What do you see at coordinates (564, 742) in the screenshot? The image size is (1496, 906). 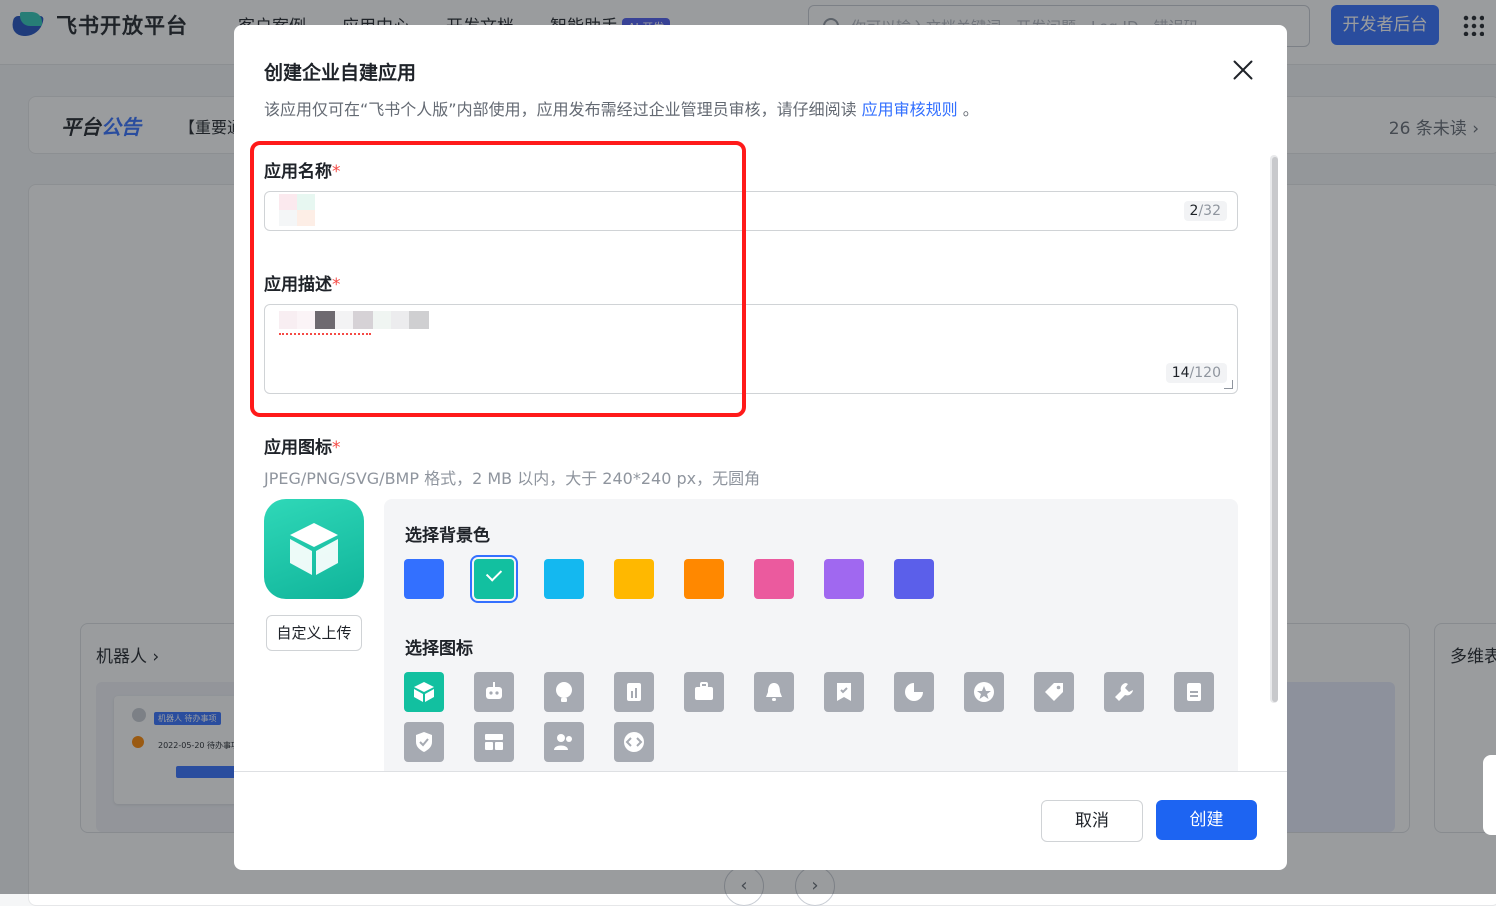 I see `people-icon` at bounding box center [564, 742].